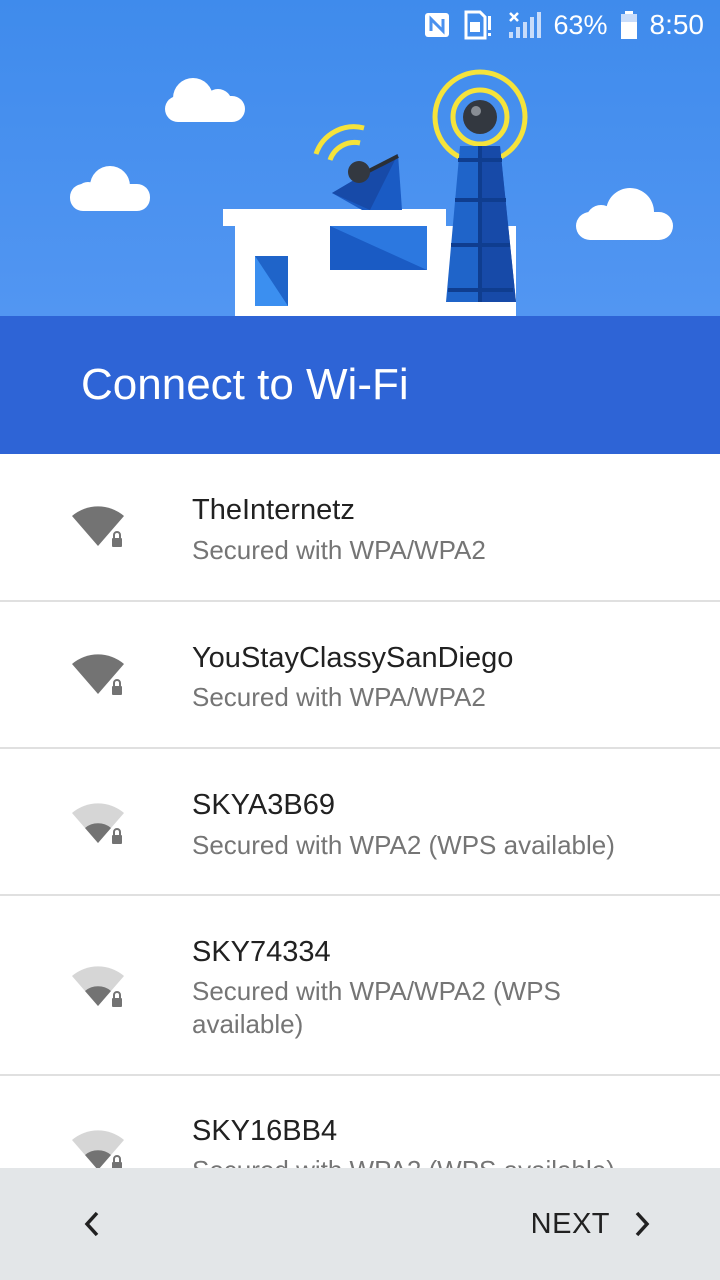 This screenshot has height=1280, width=720. Describe the element at coordinates (273, 510) in the screenshot. I see `network-ssid: TheInternetz` at that location.